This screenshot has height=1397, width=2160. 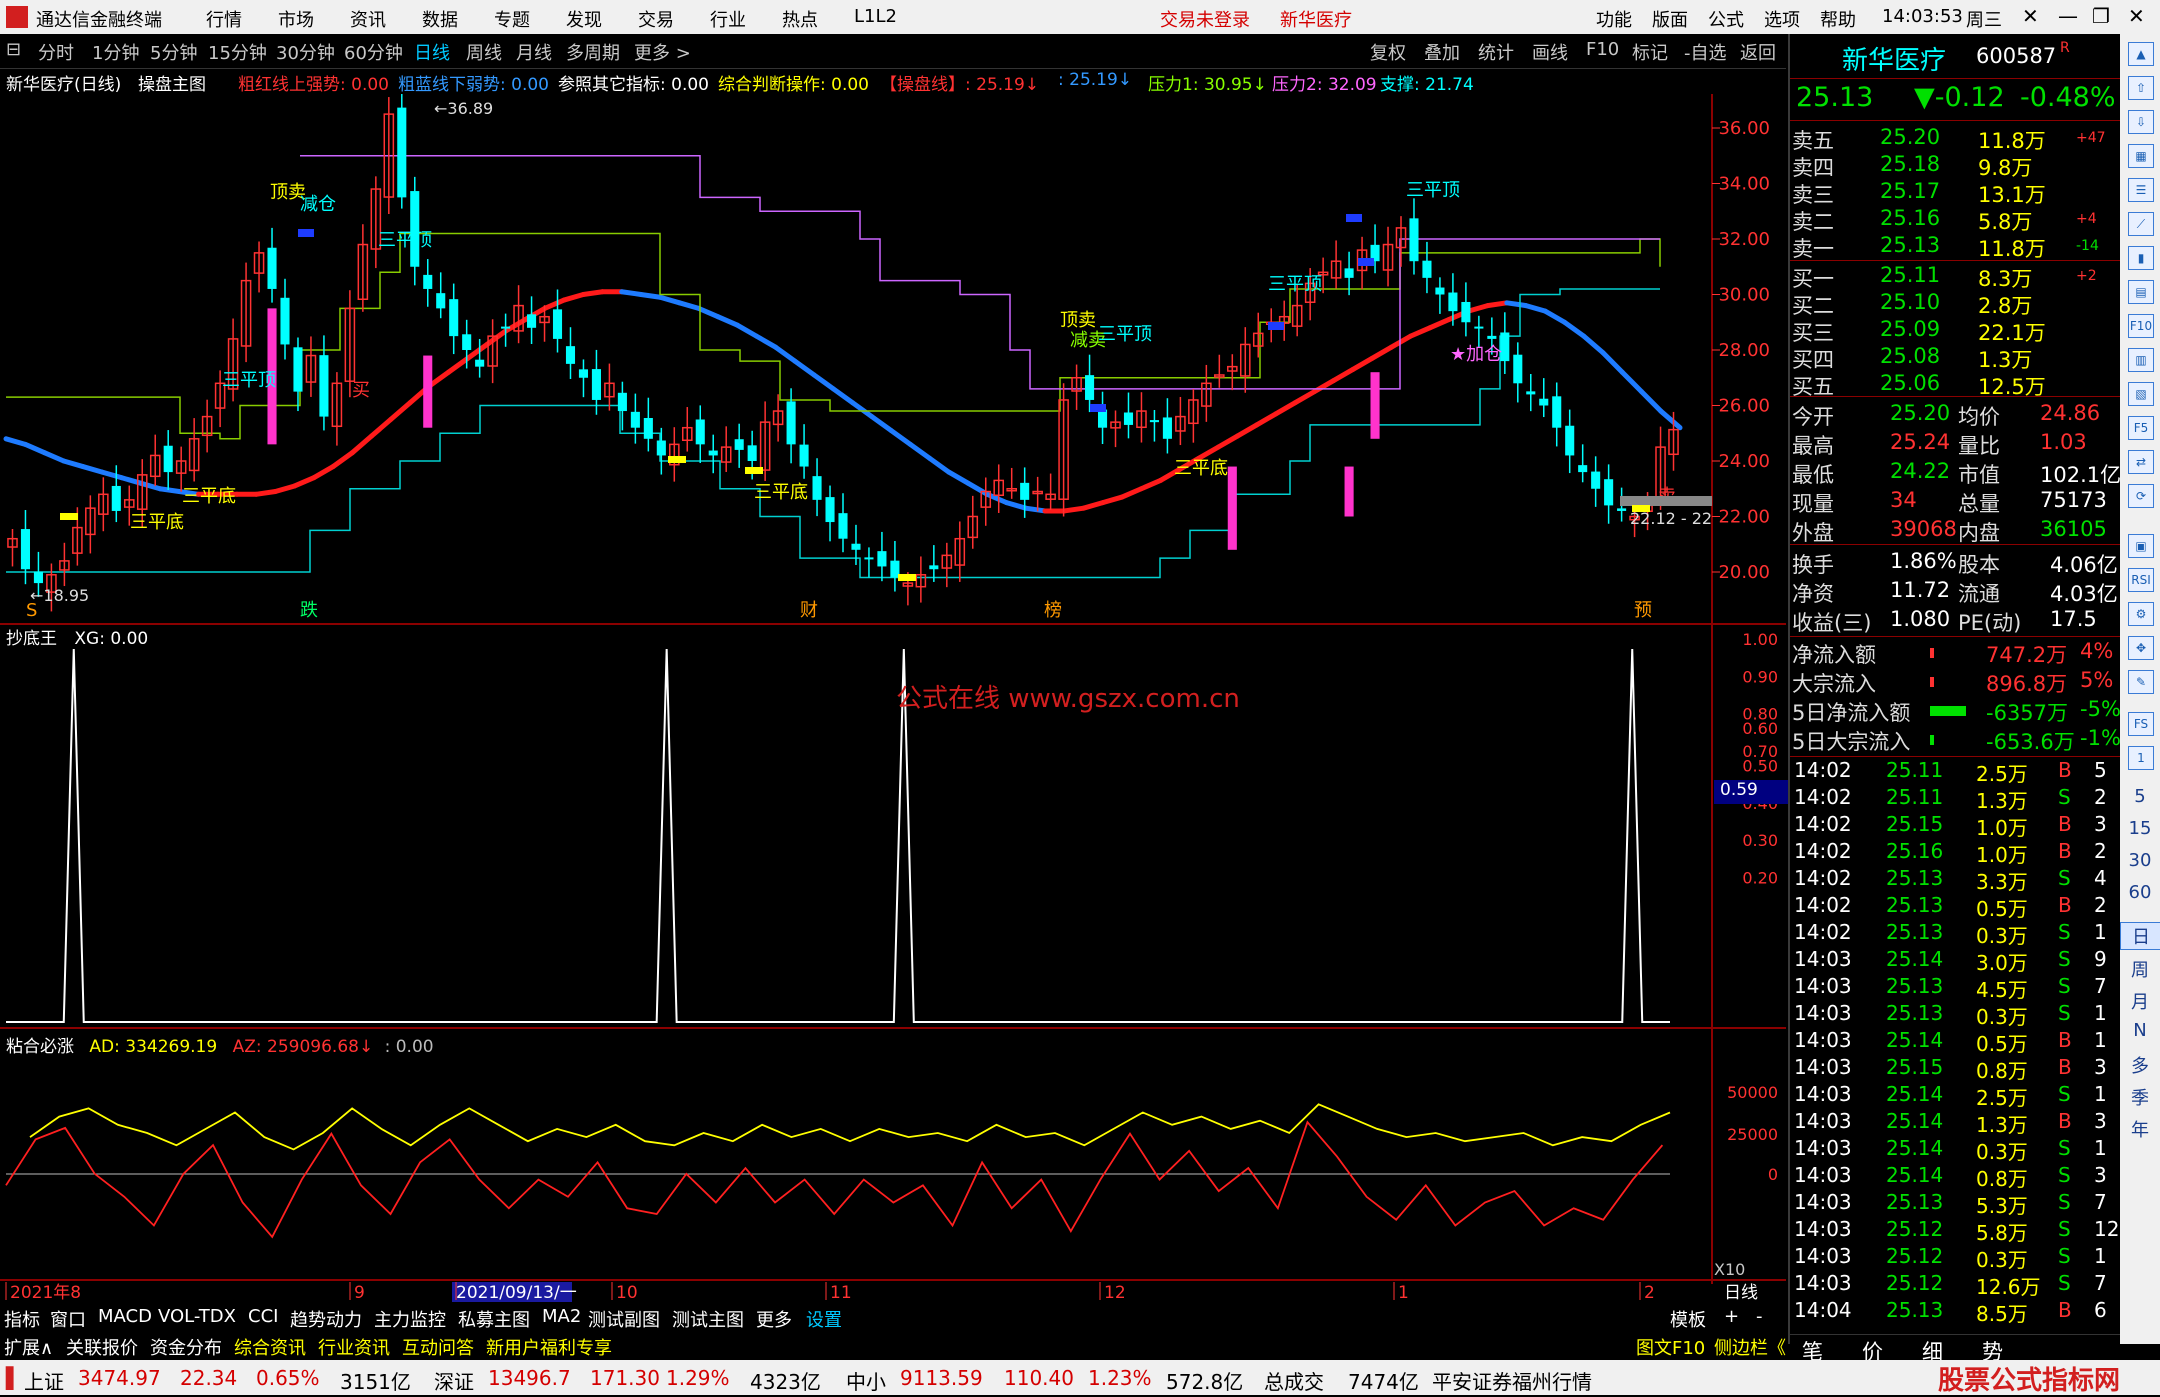 What do you see at coordinates (440, 19) in the screenshot?
I see `menu-data: 数据` at bounding box center [440, 19].